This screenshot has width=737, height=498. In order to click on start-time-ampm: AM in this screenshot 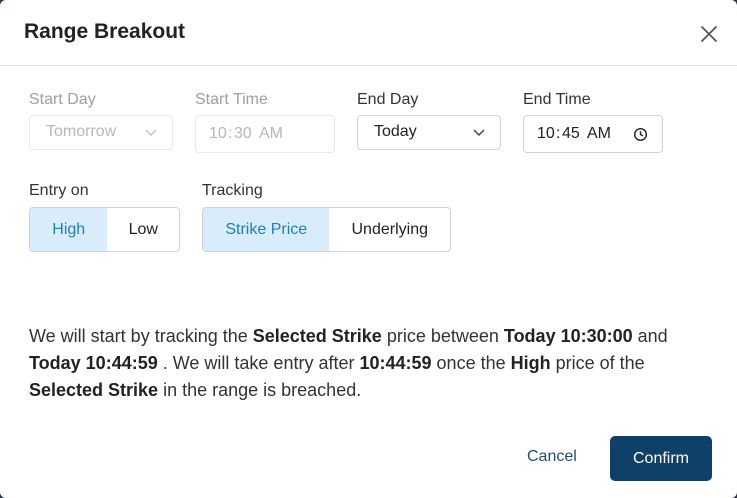, I will do `click(271, 133)`.